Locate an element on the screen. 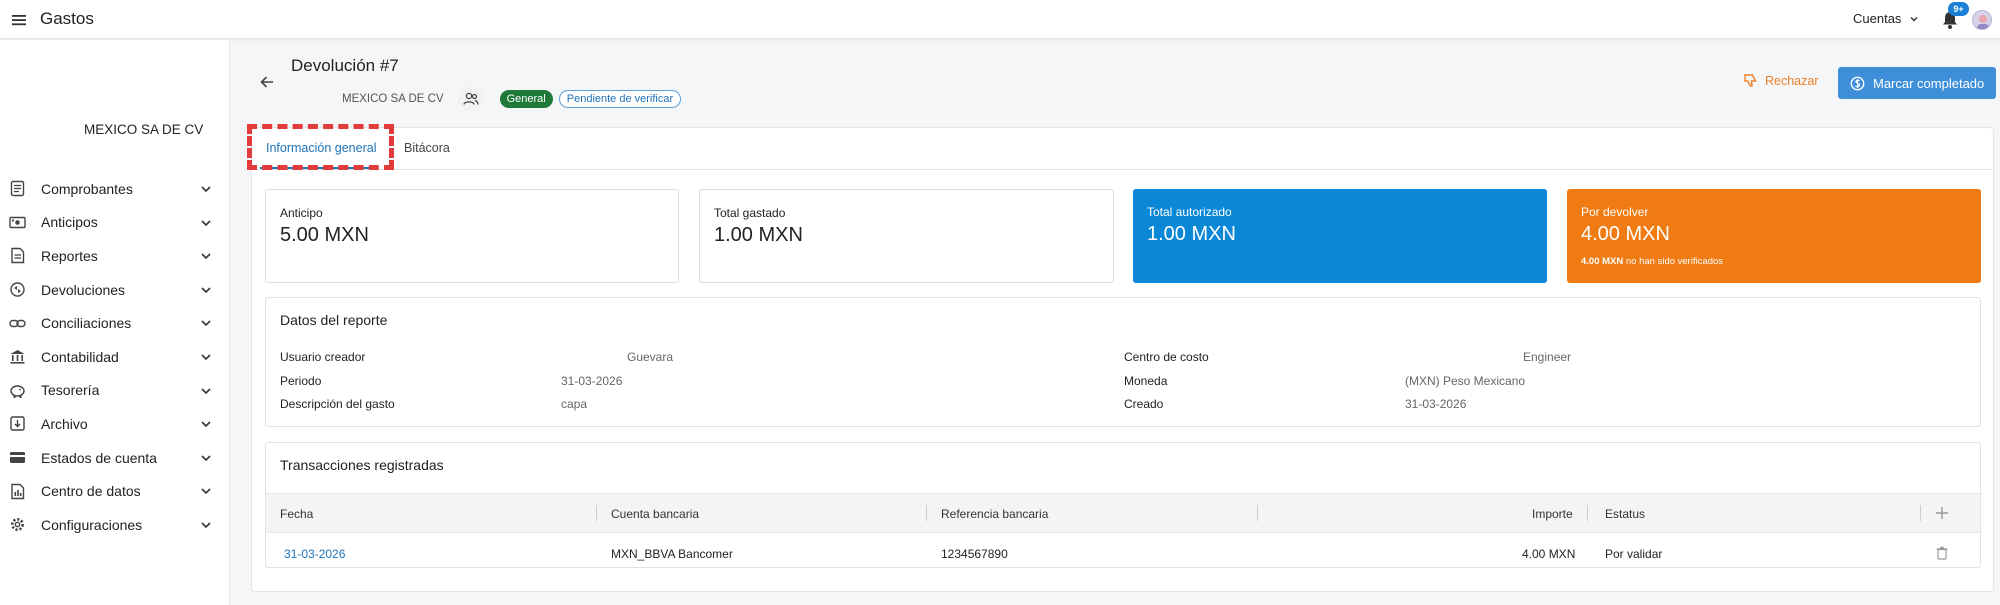 This screenshot has height=605, width=2000. company-name: MEXICO SA DE CV is located at coordinates (393, 99).